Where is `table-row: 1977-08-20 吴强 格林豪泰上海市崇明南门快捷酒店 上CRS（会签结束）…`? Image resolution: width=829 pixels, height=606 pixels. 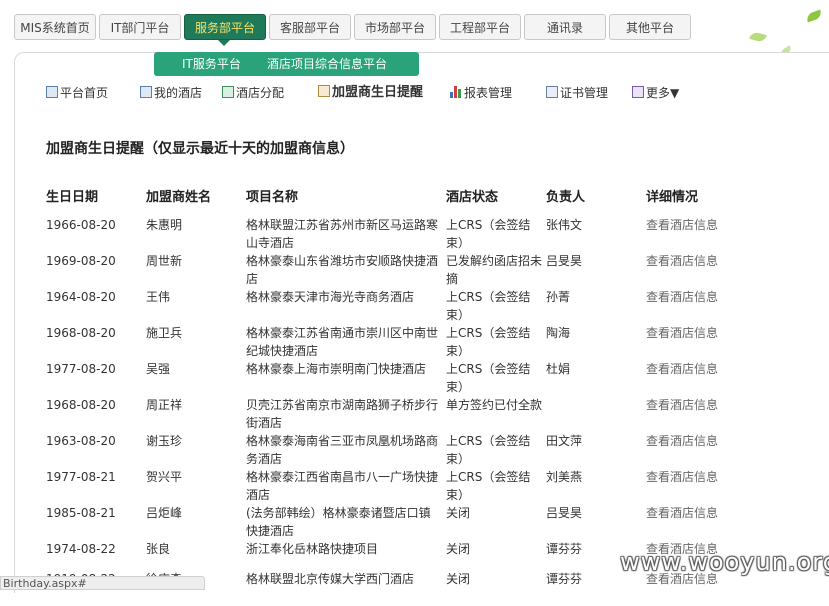 table-row: 1977-08-20 吴强 格林豪泰上海市崇明南门快捷酒店 上CRS（会签结束）… is located at coordinates (406, 378).